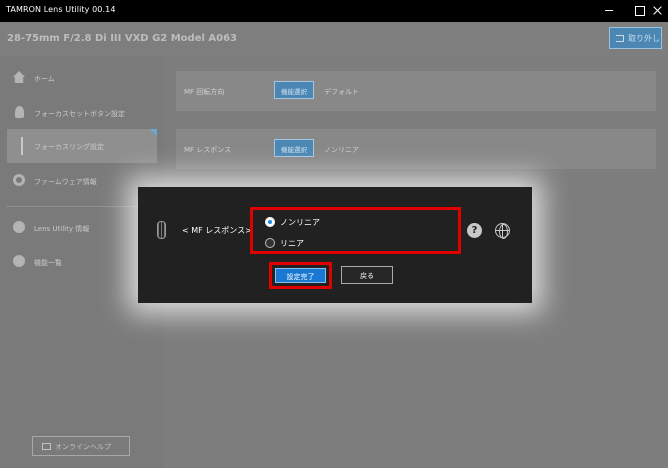 This screenshot has width=668, height=468. Describe the element at coordinates (48, 263) in the screenshot. I see `sidebar-item-label: 機能一覧` at that location.